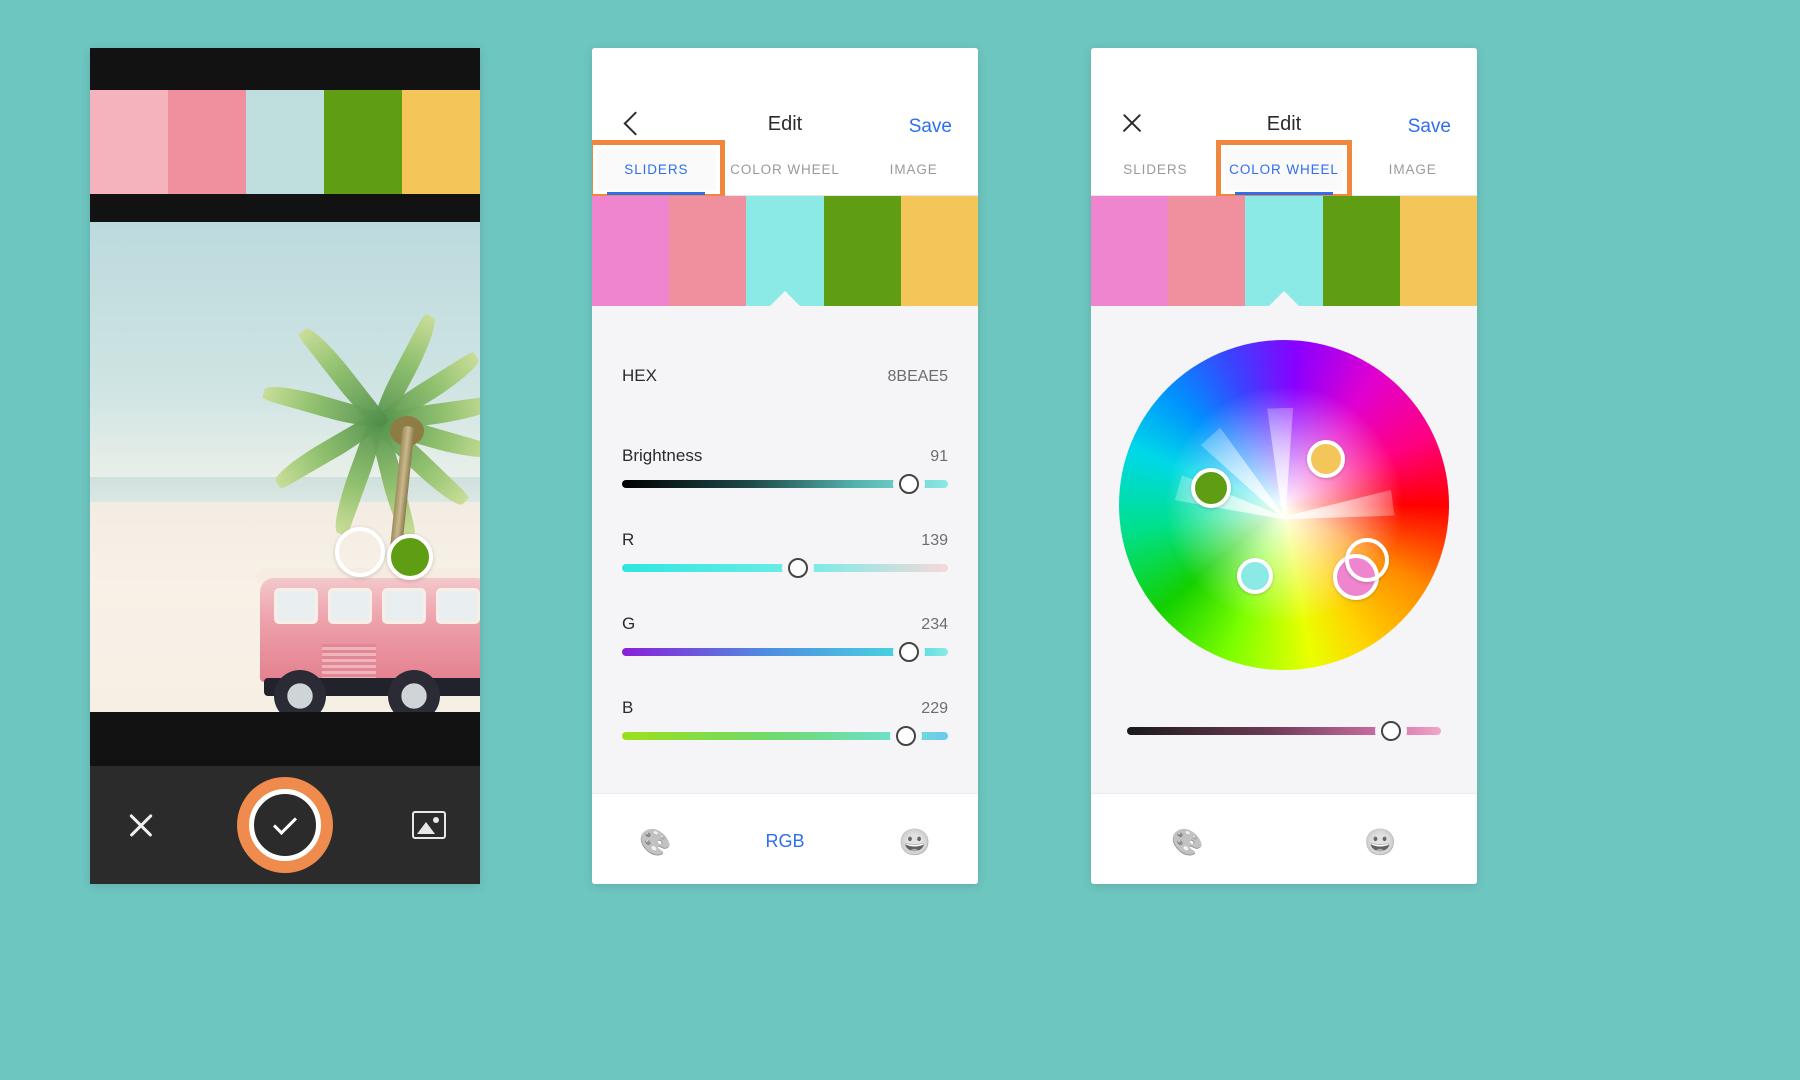 The width and height of the screenshot is (1800, 1080). I want to click on wheel-bottom-bar: 🎨 😀, so click(1284, 838).